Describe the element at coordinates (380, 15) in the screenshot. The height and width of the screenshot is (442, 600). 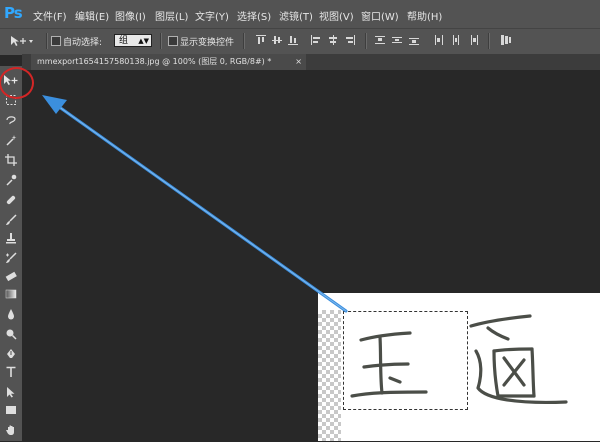
I see `menu-window: 窗口(W)` at that location.